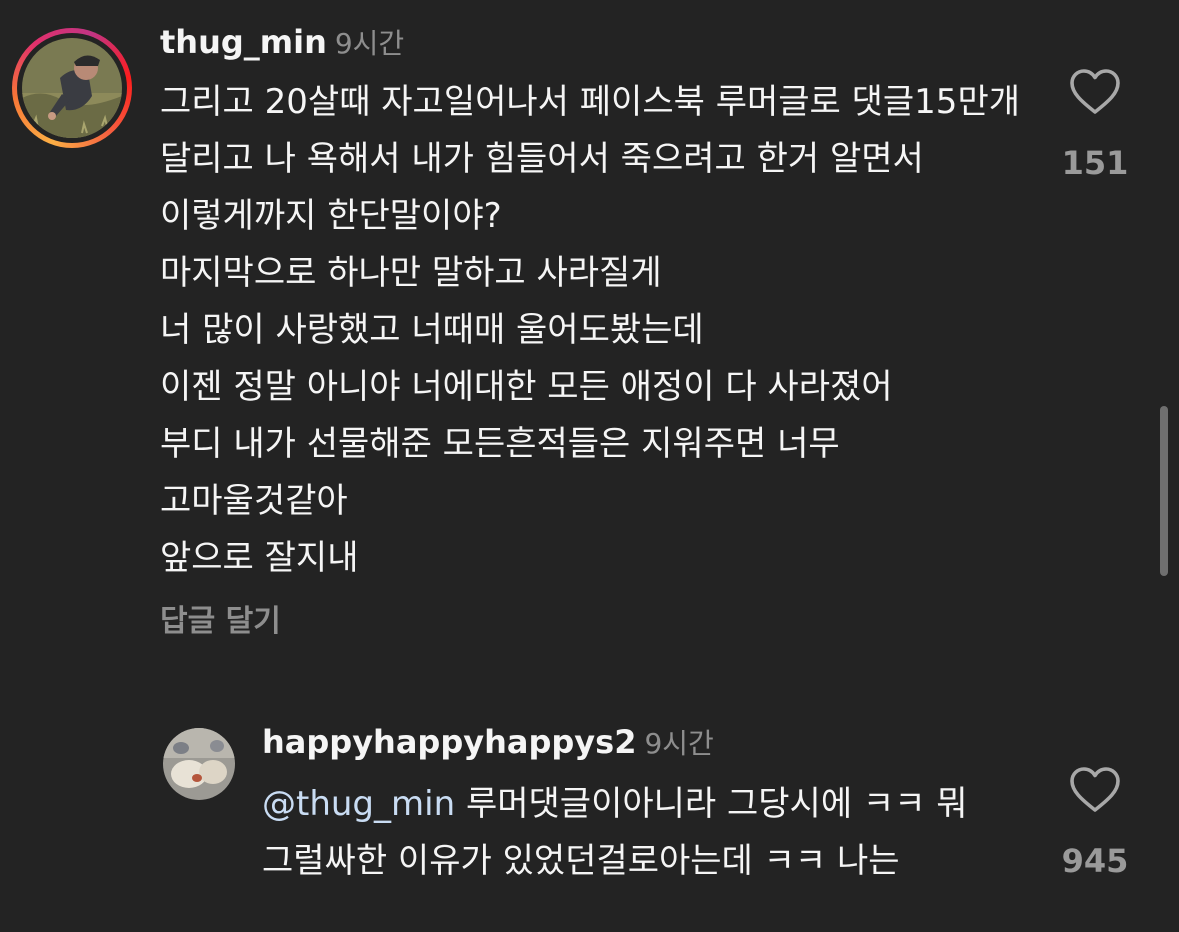  I want to click on story-ring-avatar, so click(72, 88).